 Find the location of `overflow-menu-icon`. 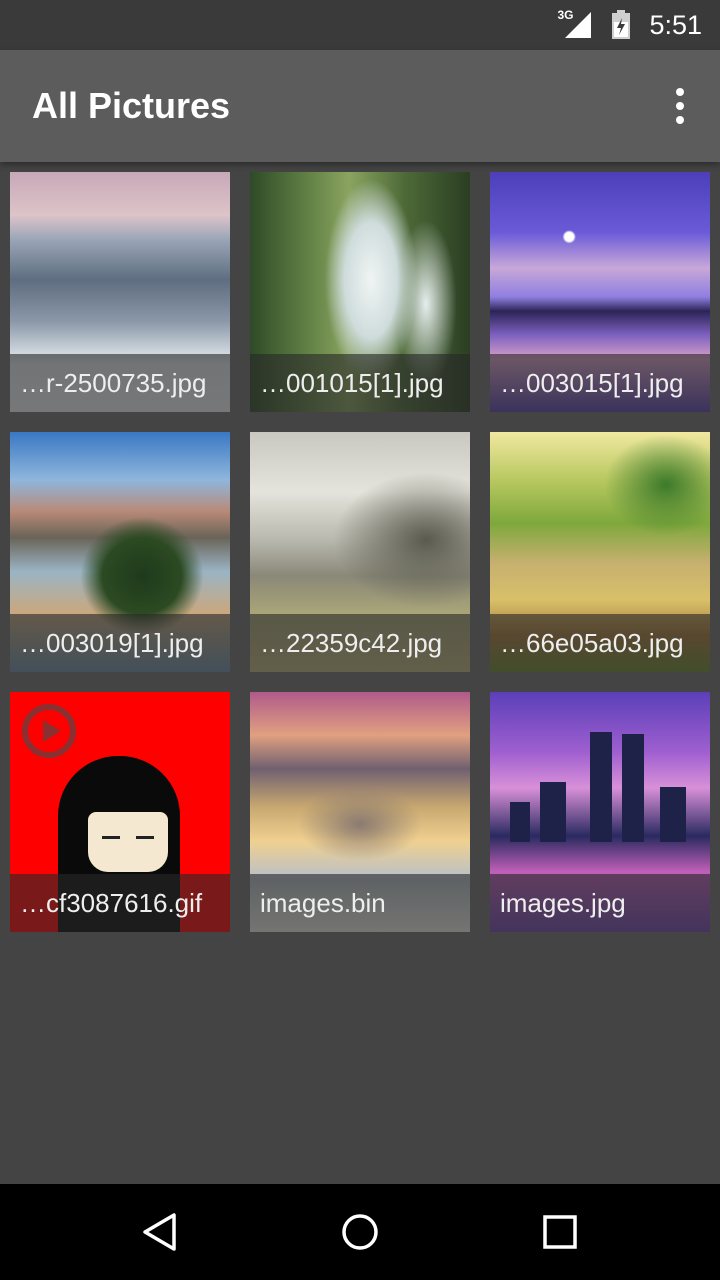

overflow-menu-icon is located at coordinates (680, 106).